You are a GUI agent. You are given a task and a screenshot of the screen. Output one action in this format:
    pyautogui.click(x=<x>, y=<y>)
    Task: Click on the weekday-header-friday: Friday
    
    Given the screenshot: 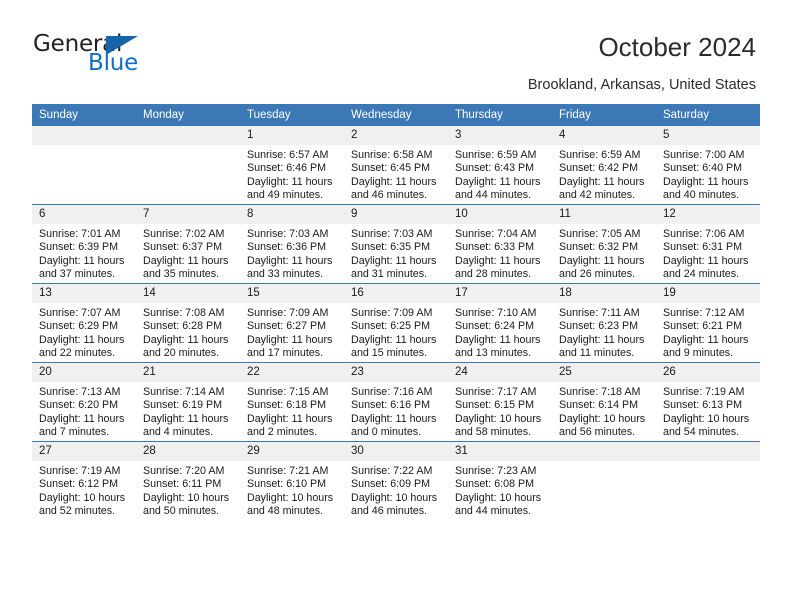 What is the action you would take?
    pyautogui.click(x=604, y=115)
    